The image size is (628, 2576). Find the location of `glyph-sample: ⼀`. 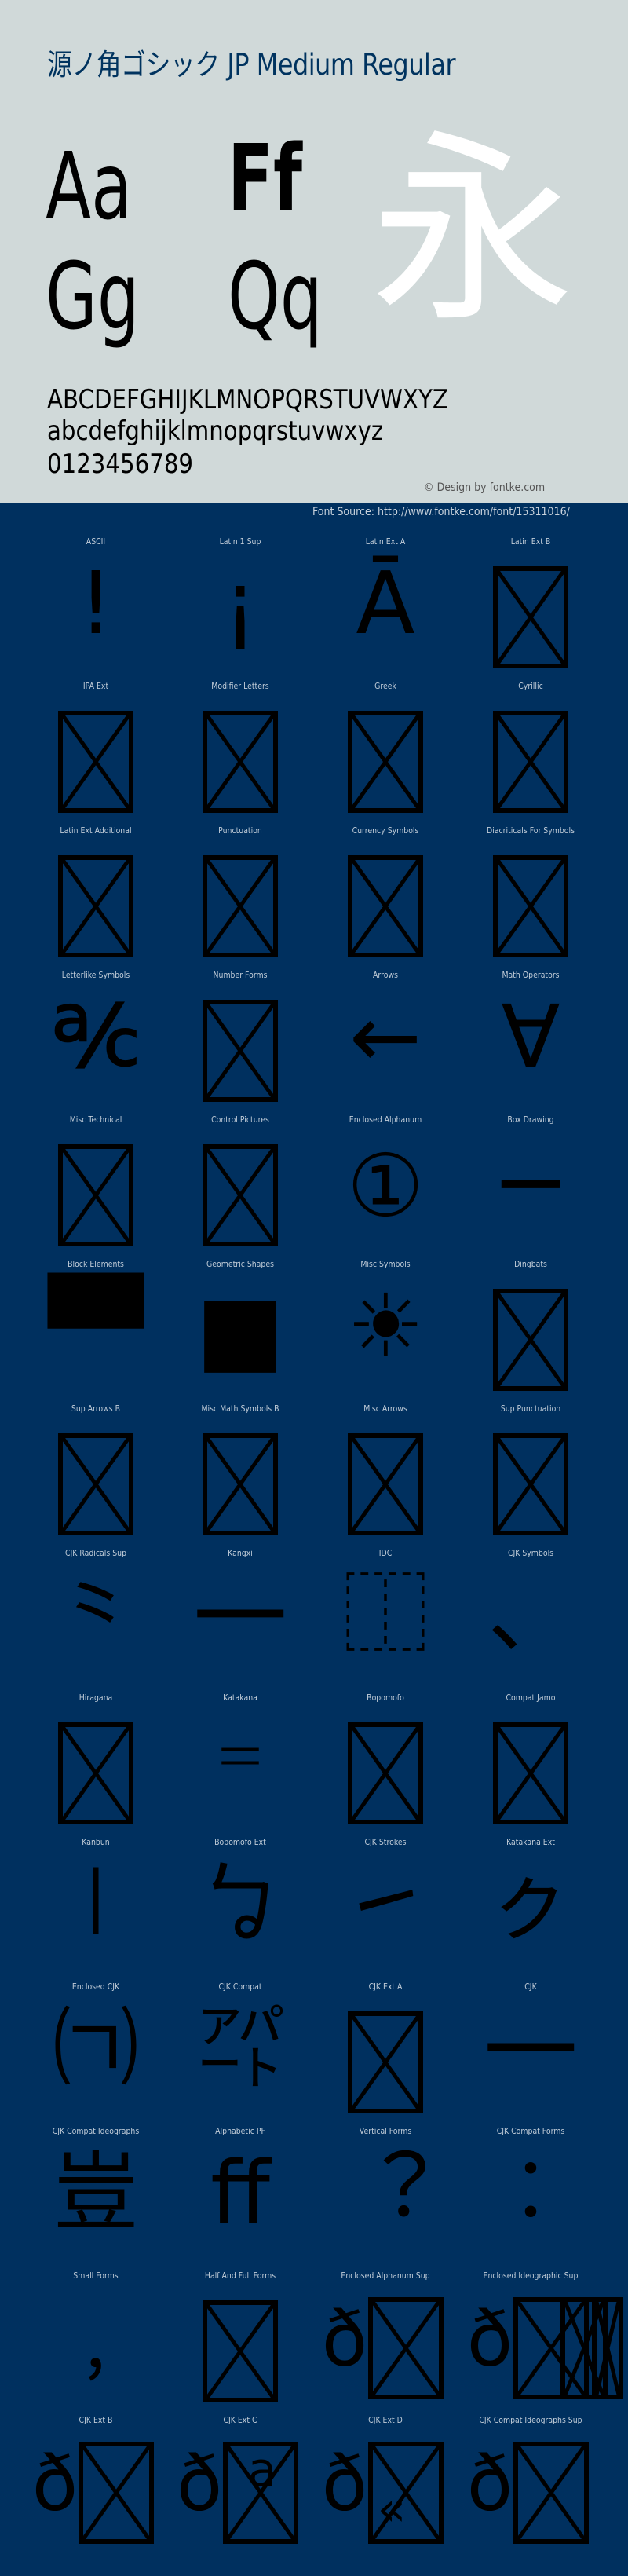

glyph-sample: ⼀ is located at coordinates (240, 1619).